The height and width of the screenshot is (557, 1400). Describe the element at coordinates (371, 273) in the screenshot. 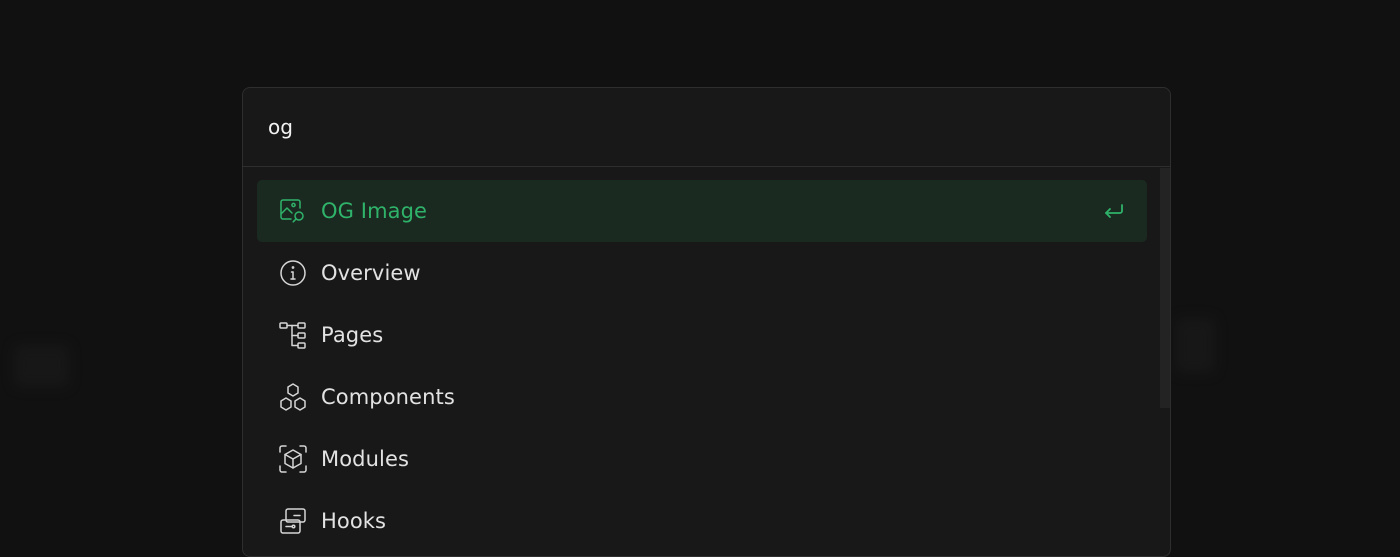

I see `result-label: Overview` at that location.